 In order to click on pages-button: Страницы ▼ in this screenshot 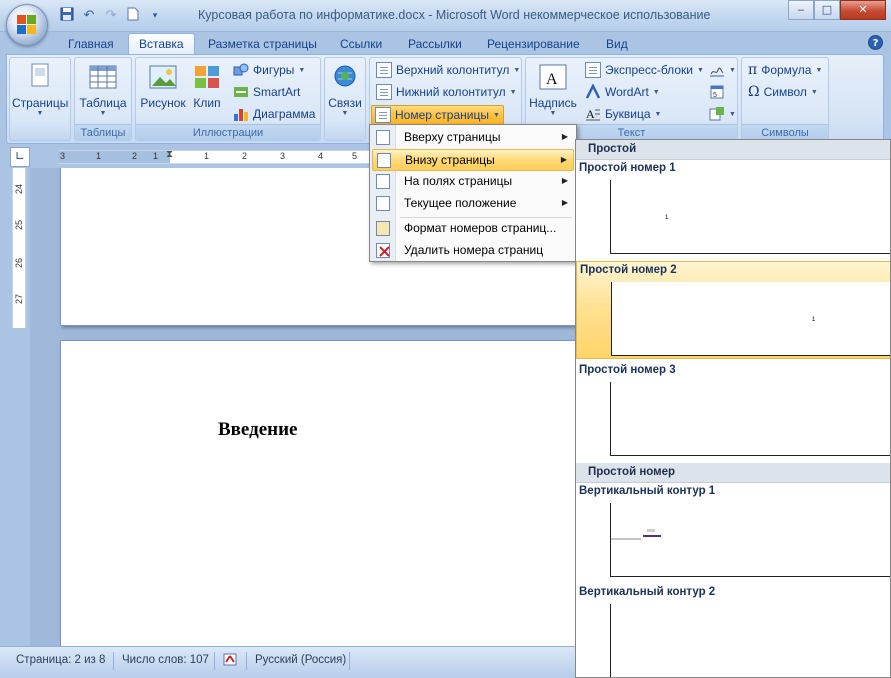, I will do `click(40, 90)`.